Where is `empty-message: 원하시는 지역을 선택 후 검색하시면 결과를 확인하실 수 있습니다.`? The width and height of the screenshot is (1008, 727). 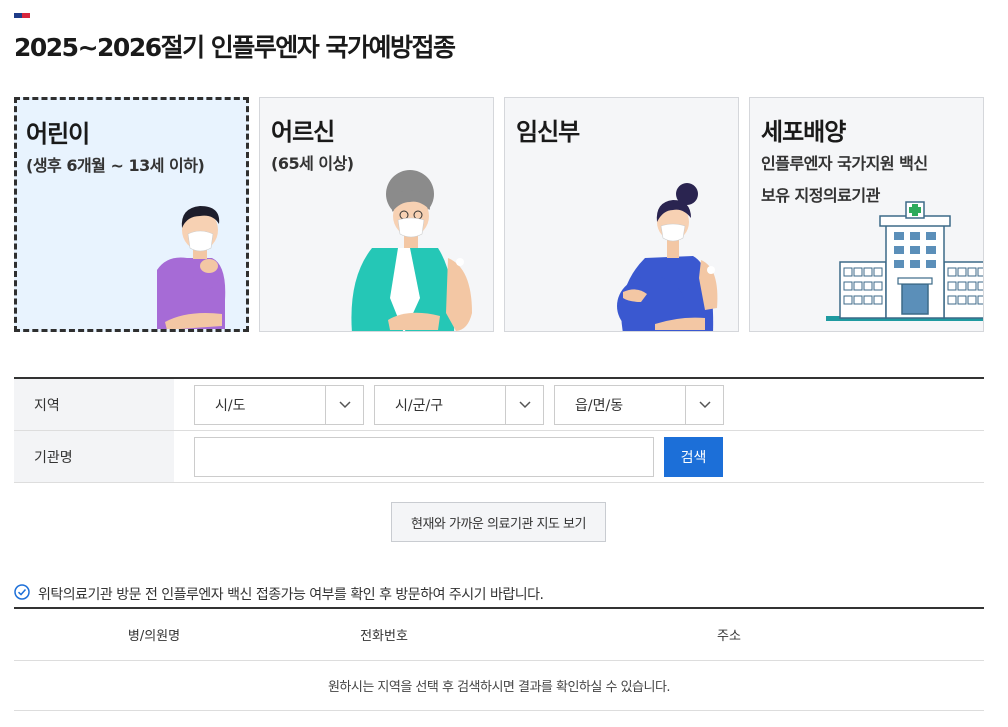
empty-message: 원하시는 지역을 선택 후 검색하시면 결과를 확인하실 수 있습니다. is located at coordinates (499, 686).